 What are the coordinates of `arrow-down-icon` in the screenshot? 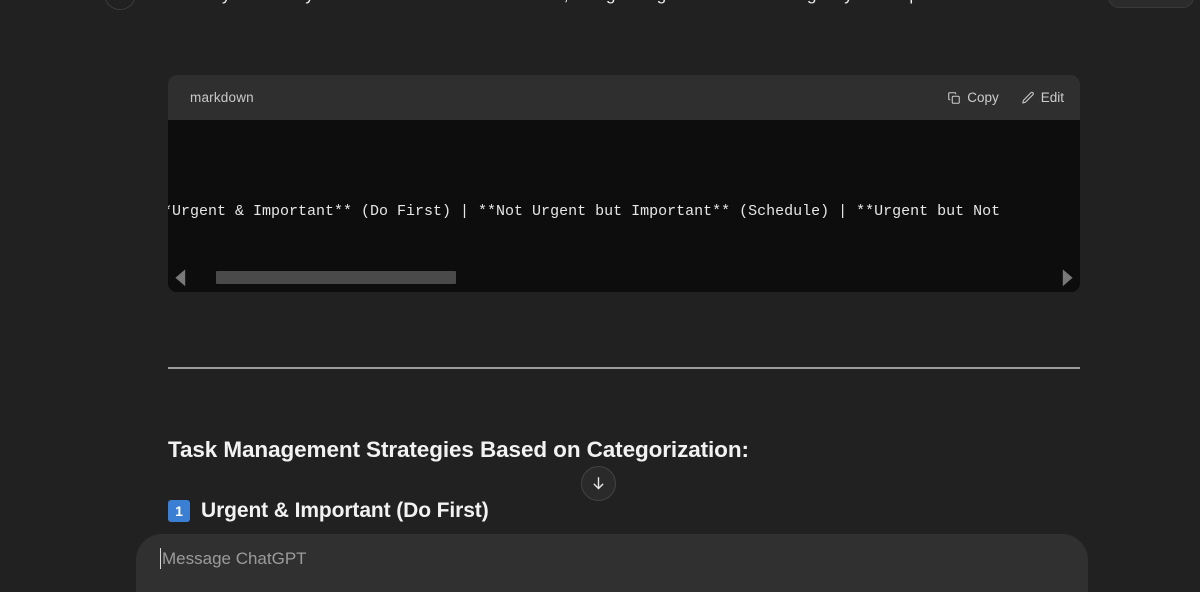 It's located at (598, 483).